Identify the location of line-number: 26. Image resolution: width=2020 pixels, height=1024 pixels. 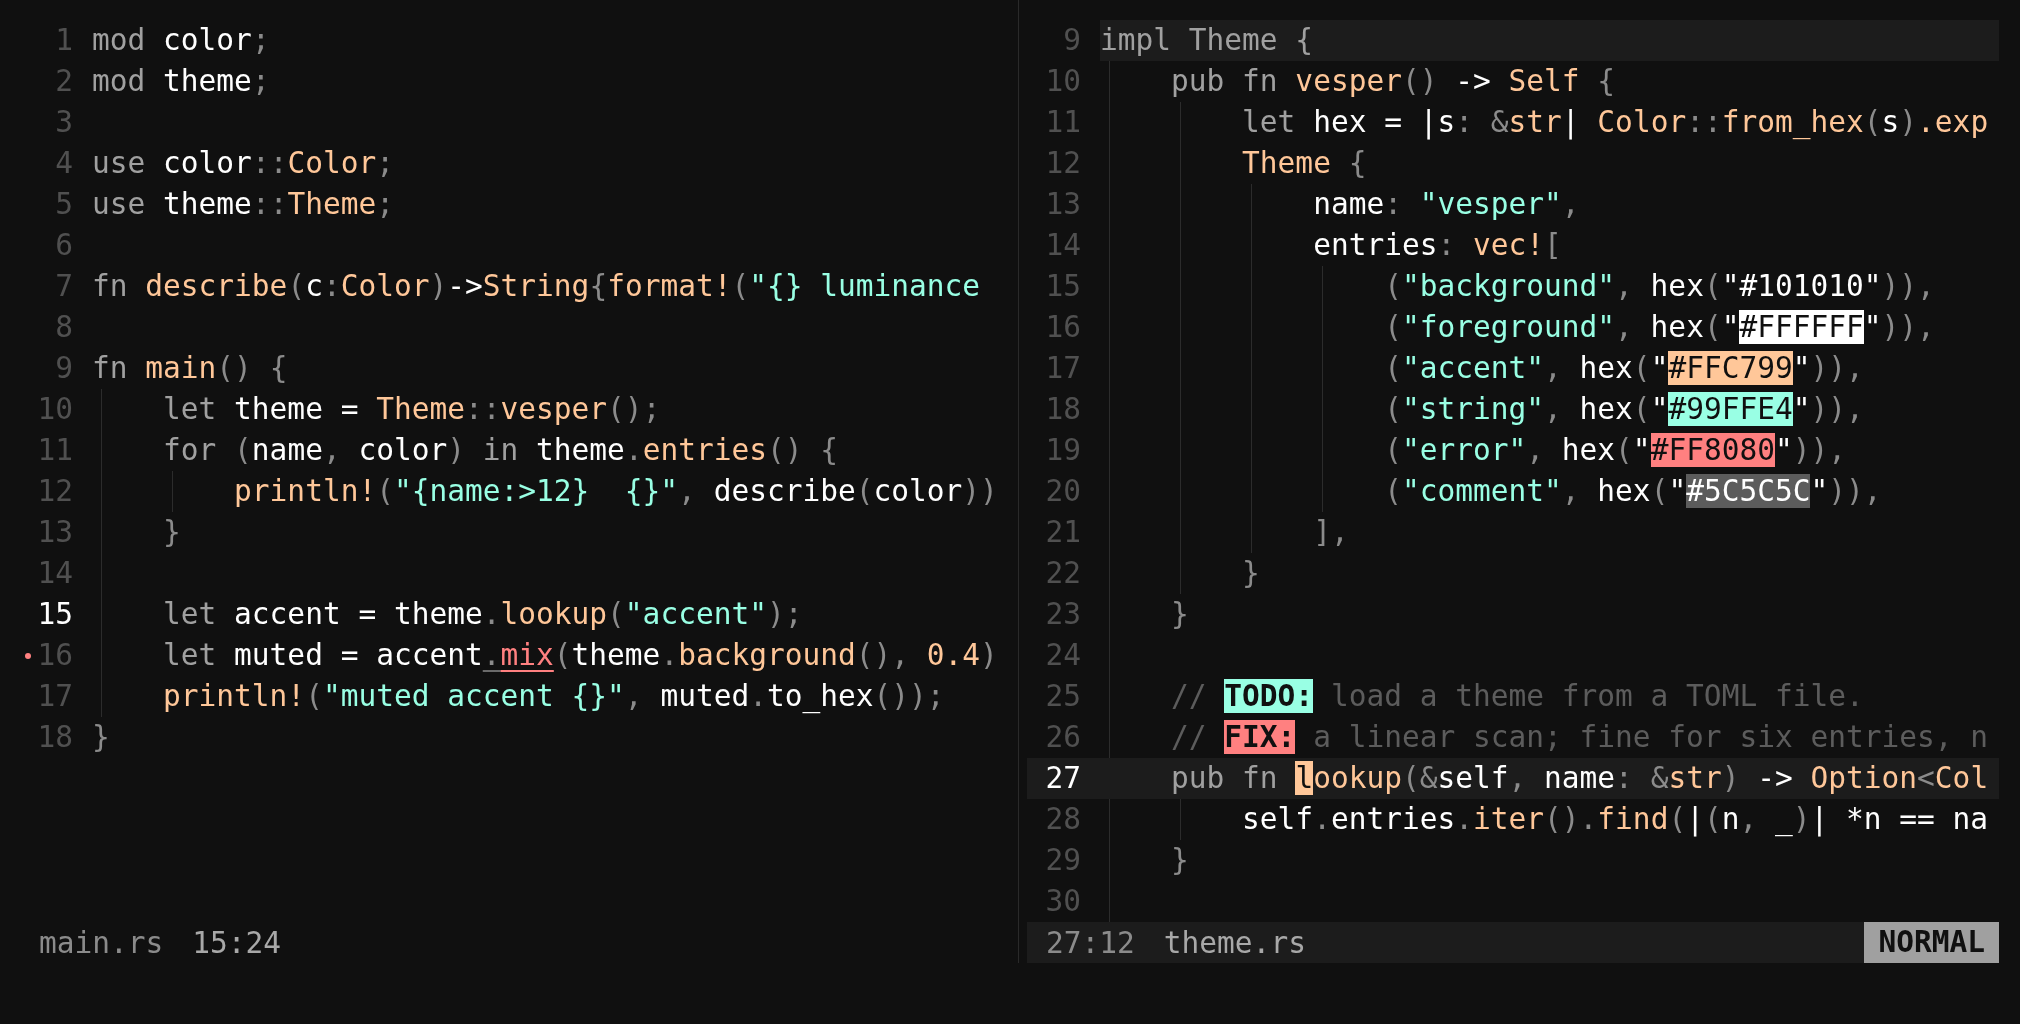
(1063, 737).